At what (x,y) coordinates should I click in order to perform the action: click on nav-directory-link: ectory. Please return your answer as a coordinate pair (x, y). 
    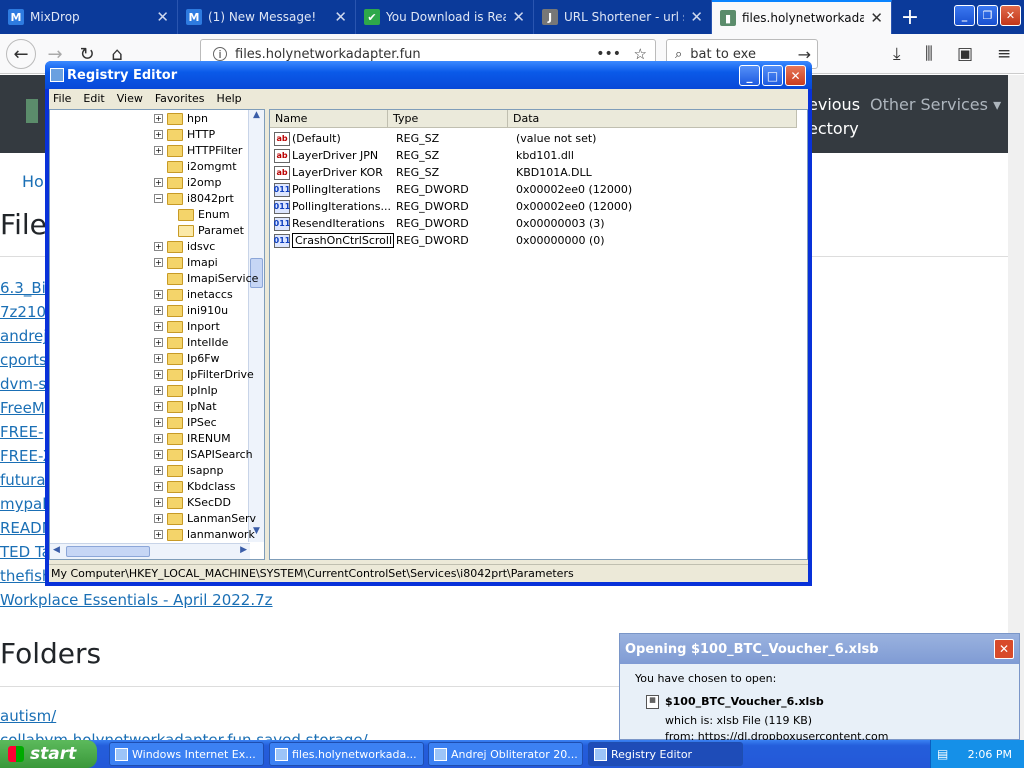
    Looking at the image, I should click on (833, 128).